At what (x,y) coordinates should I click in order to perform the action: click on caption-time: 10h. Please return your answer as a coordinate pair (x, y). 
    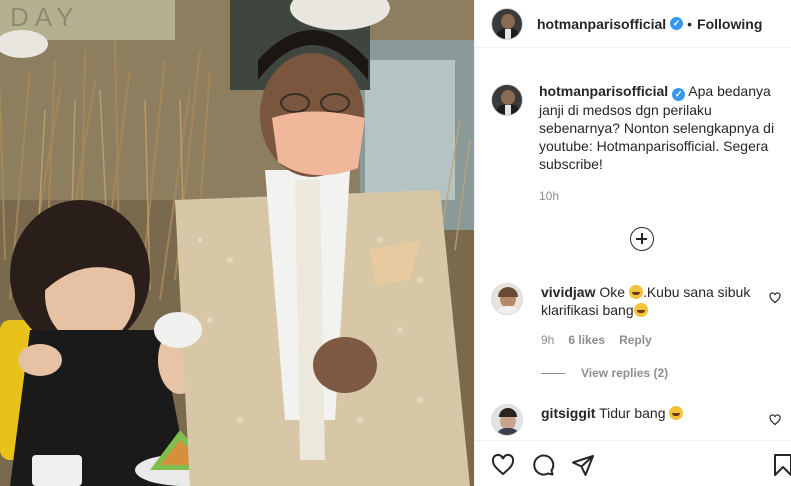
    Looking at the image, I should click on (660, 196).